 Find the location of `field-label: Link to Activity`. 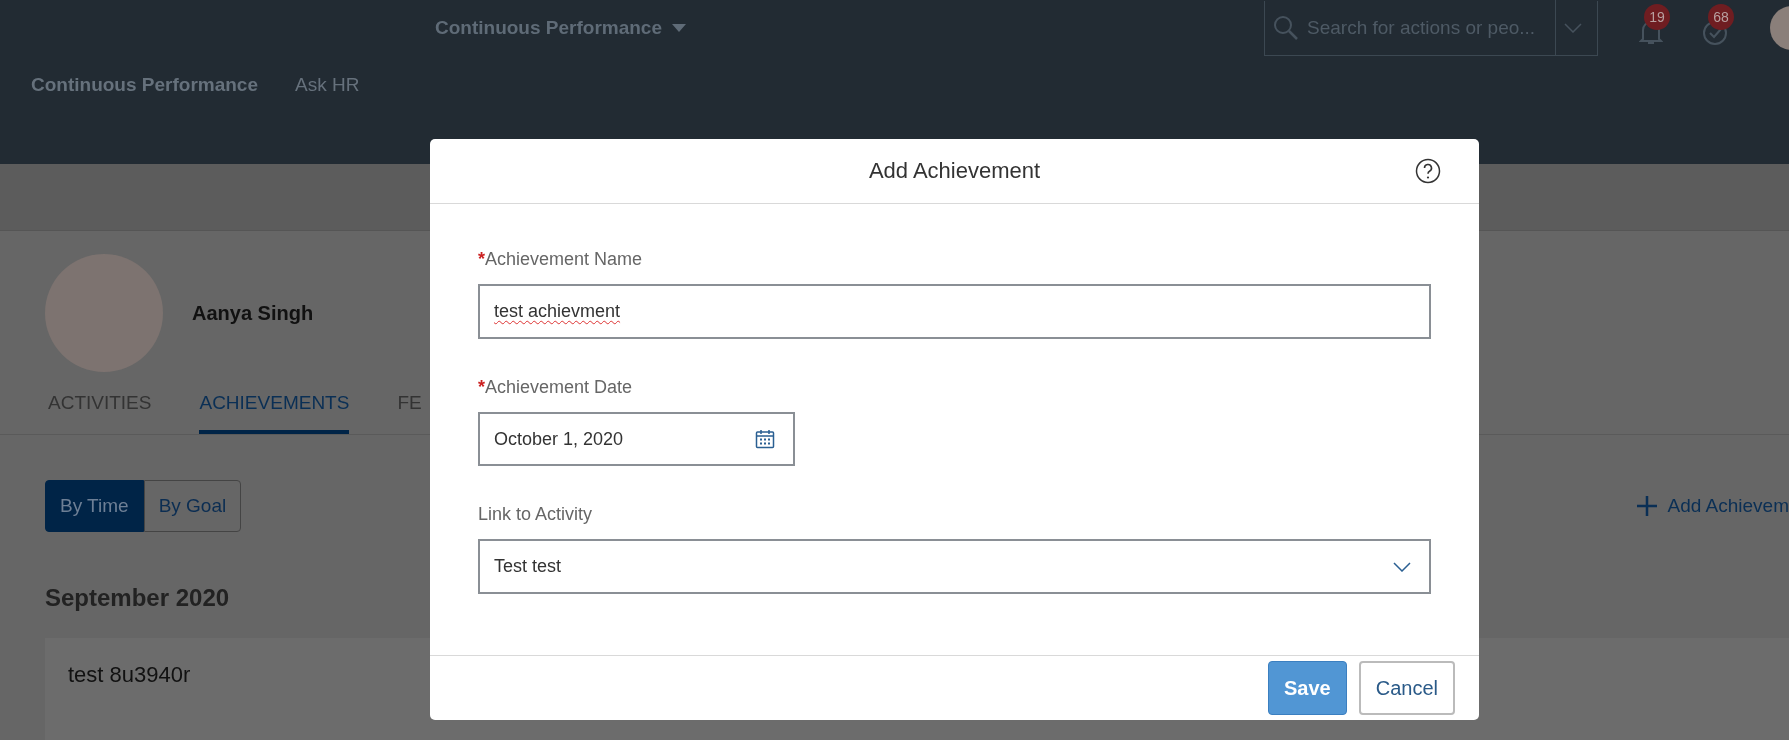

field-label: Link to Activity is located at coordinates (536, 514).